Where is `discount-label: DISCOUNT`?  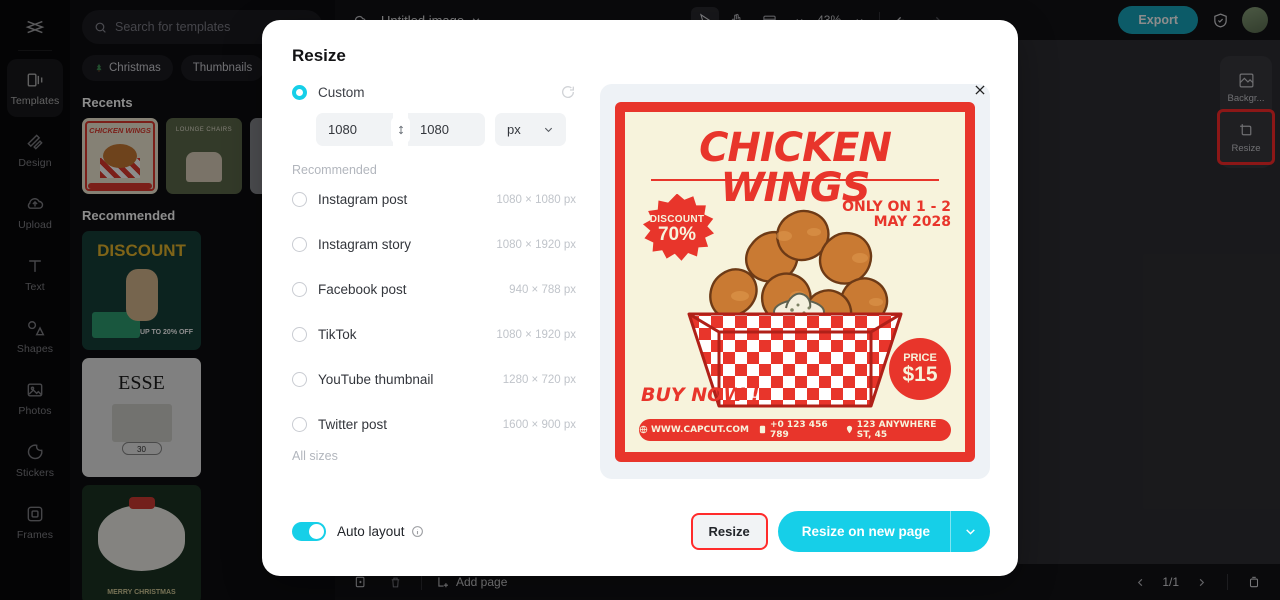 discount-label: DISCOUNT is located at coordinates (677, 219).